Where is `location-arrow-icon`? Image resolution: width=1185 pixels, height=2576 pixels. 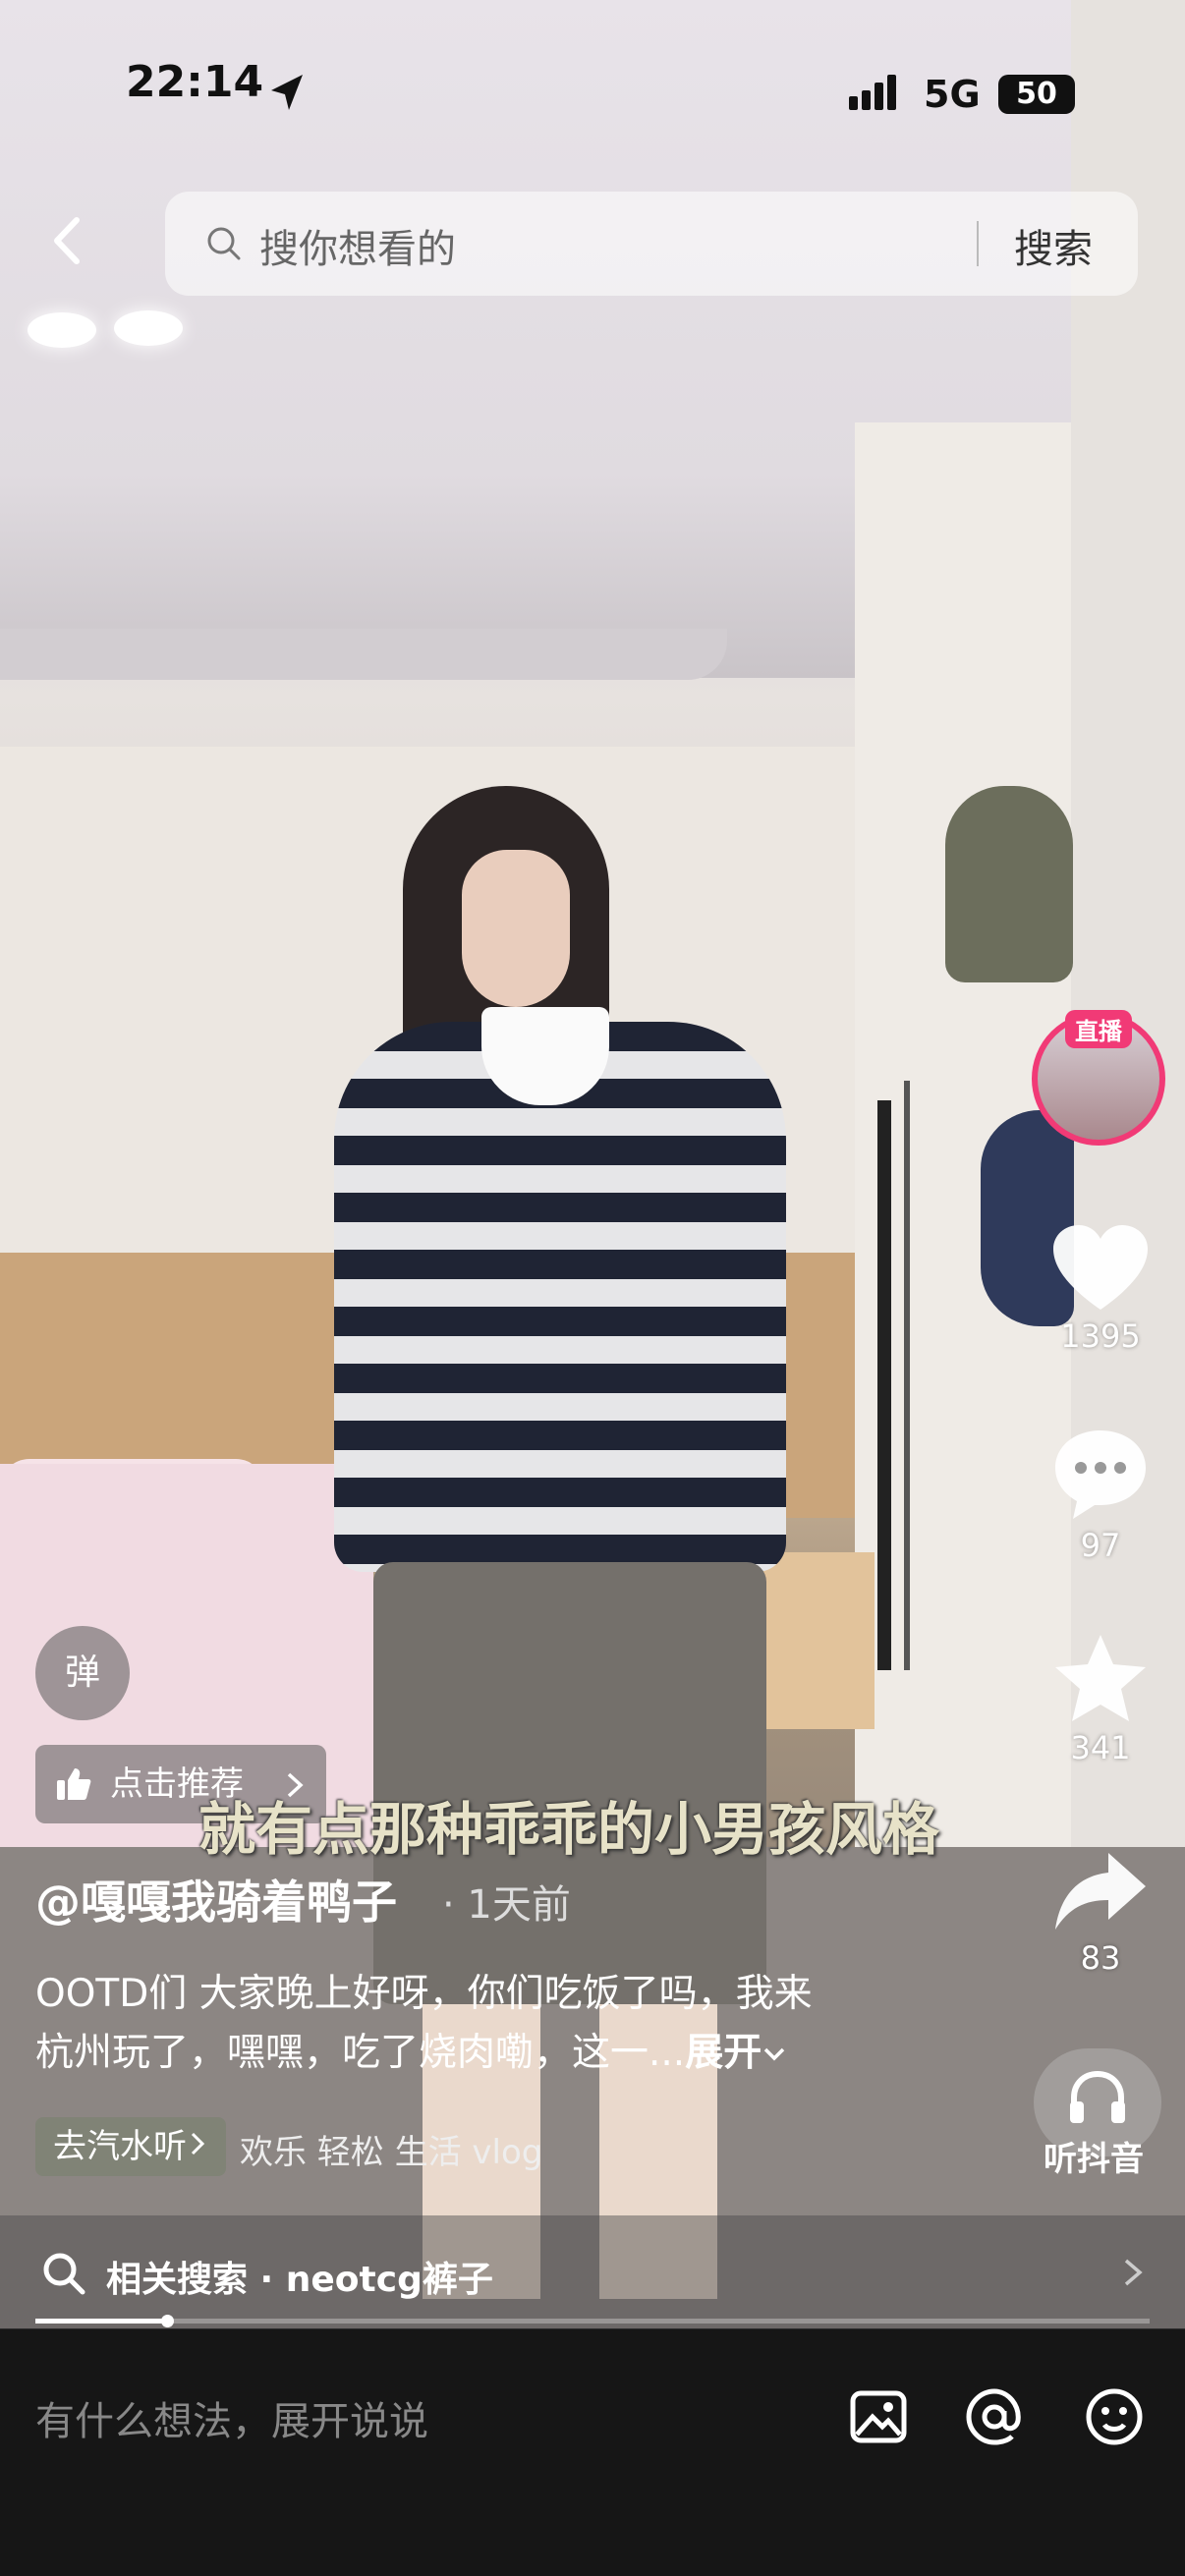 location-arrow-icon is located at coordinates (287, 92).